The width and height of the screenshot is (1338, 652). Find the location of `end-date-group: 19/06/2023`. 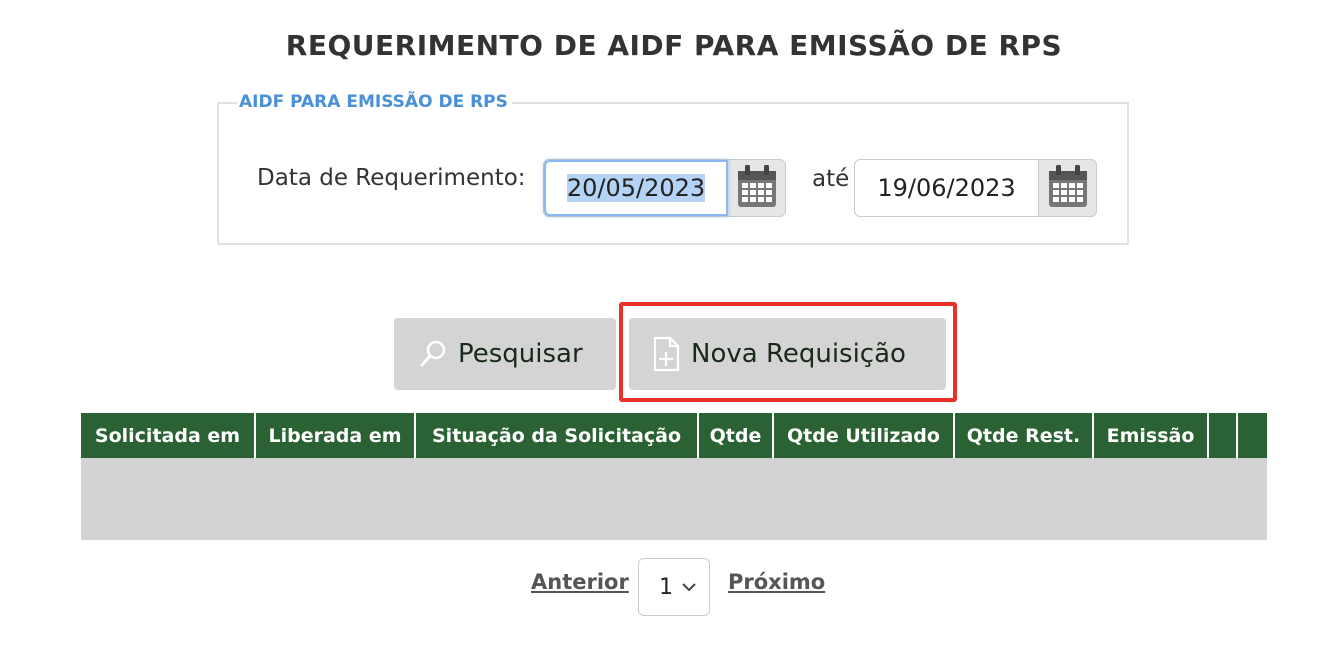

end-date-group: 19/06/2023 is located at coordinates (975, 188).